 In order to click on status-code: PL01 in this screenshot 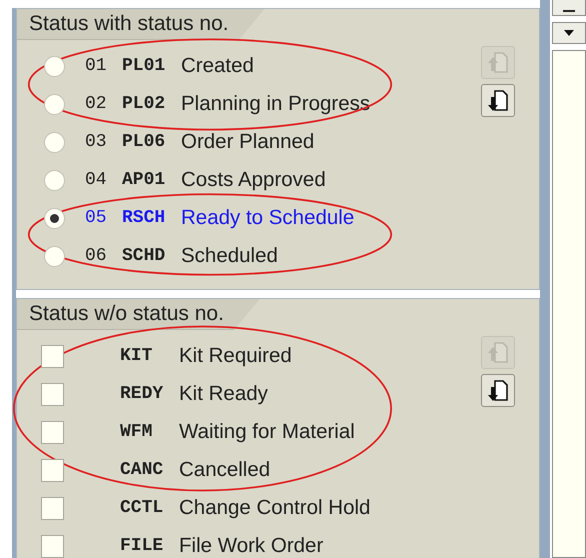, I will do `click(144, 66)`.